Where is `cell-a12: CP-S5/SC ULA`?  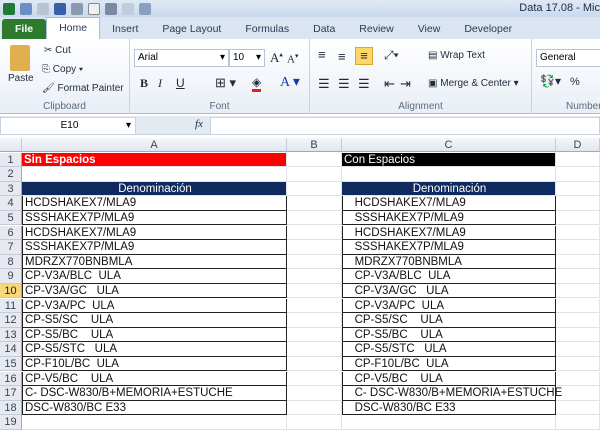
cell-a12: CP-S5/SC ULA is located at coordinates (154, 320).